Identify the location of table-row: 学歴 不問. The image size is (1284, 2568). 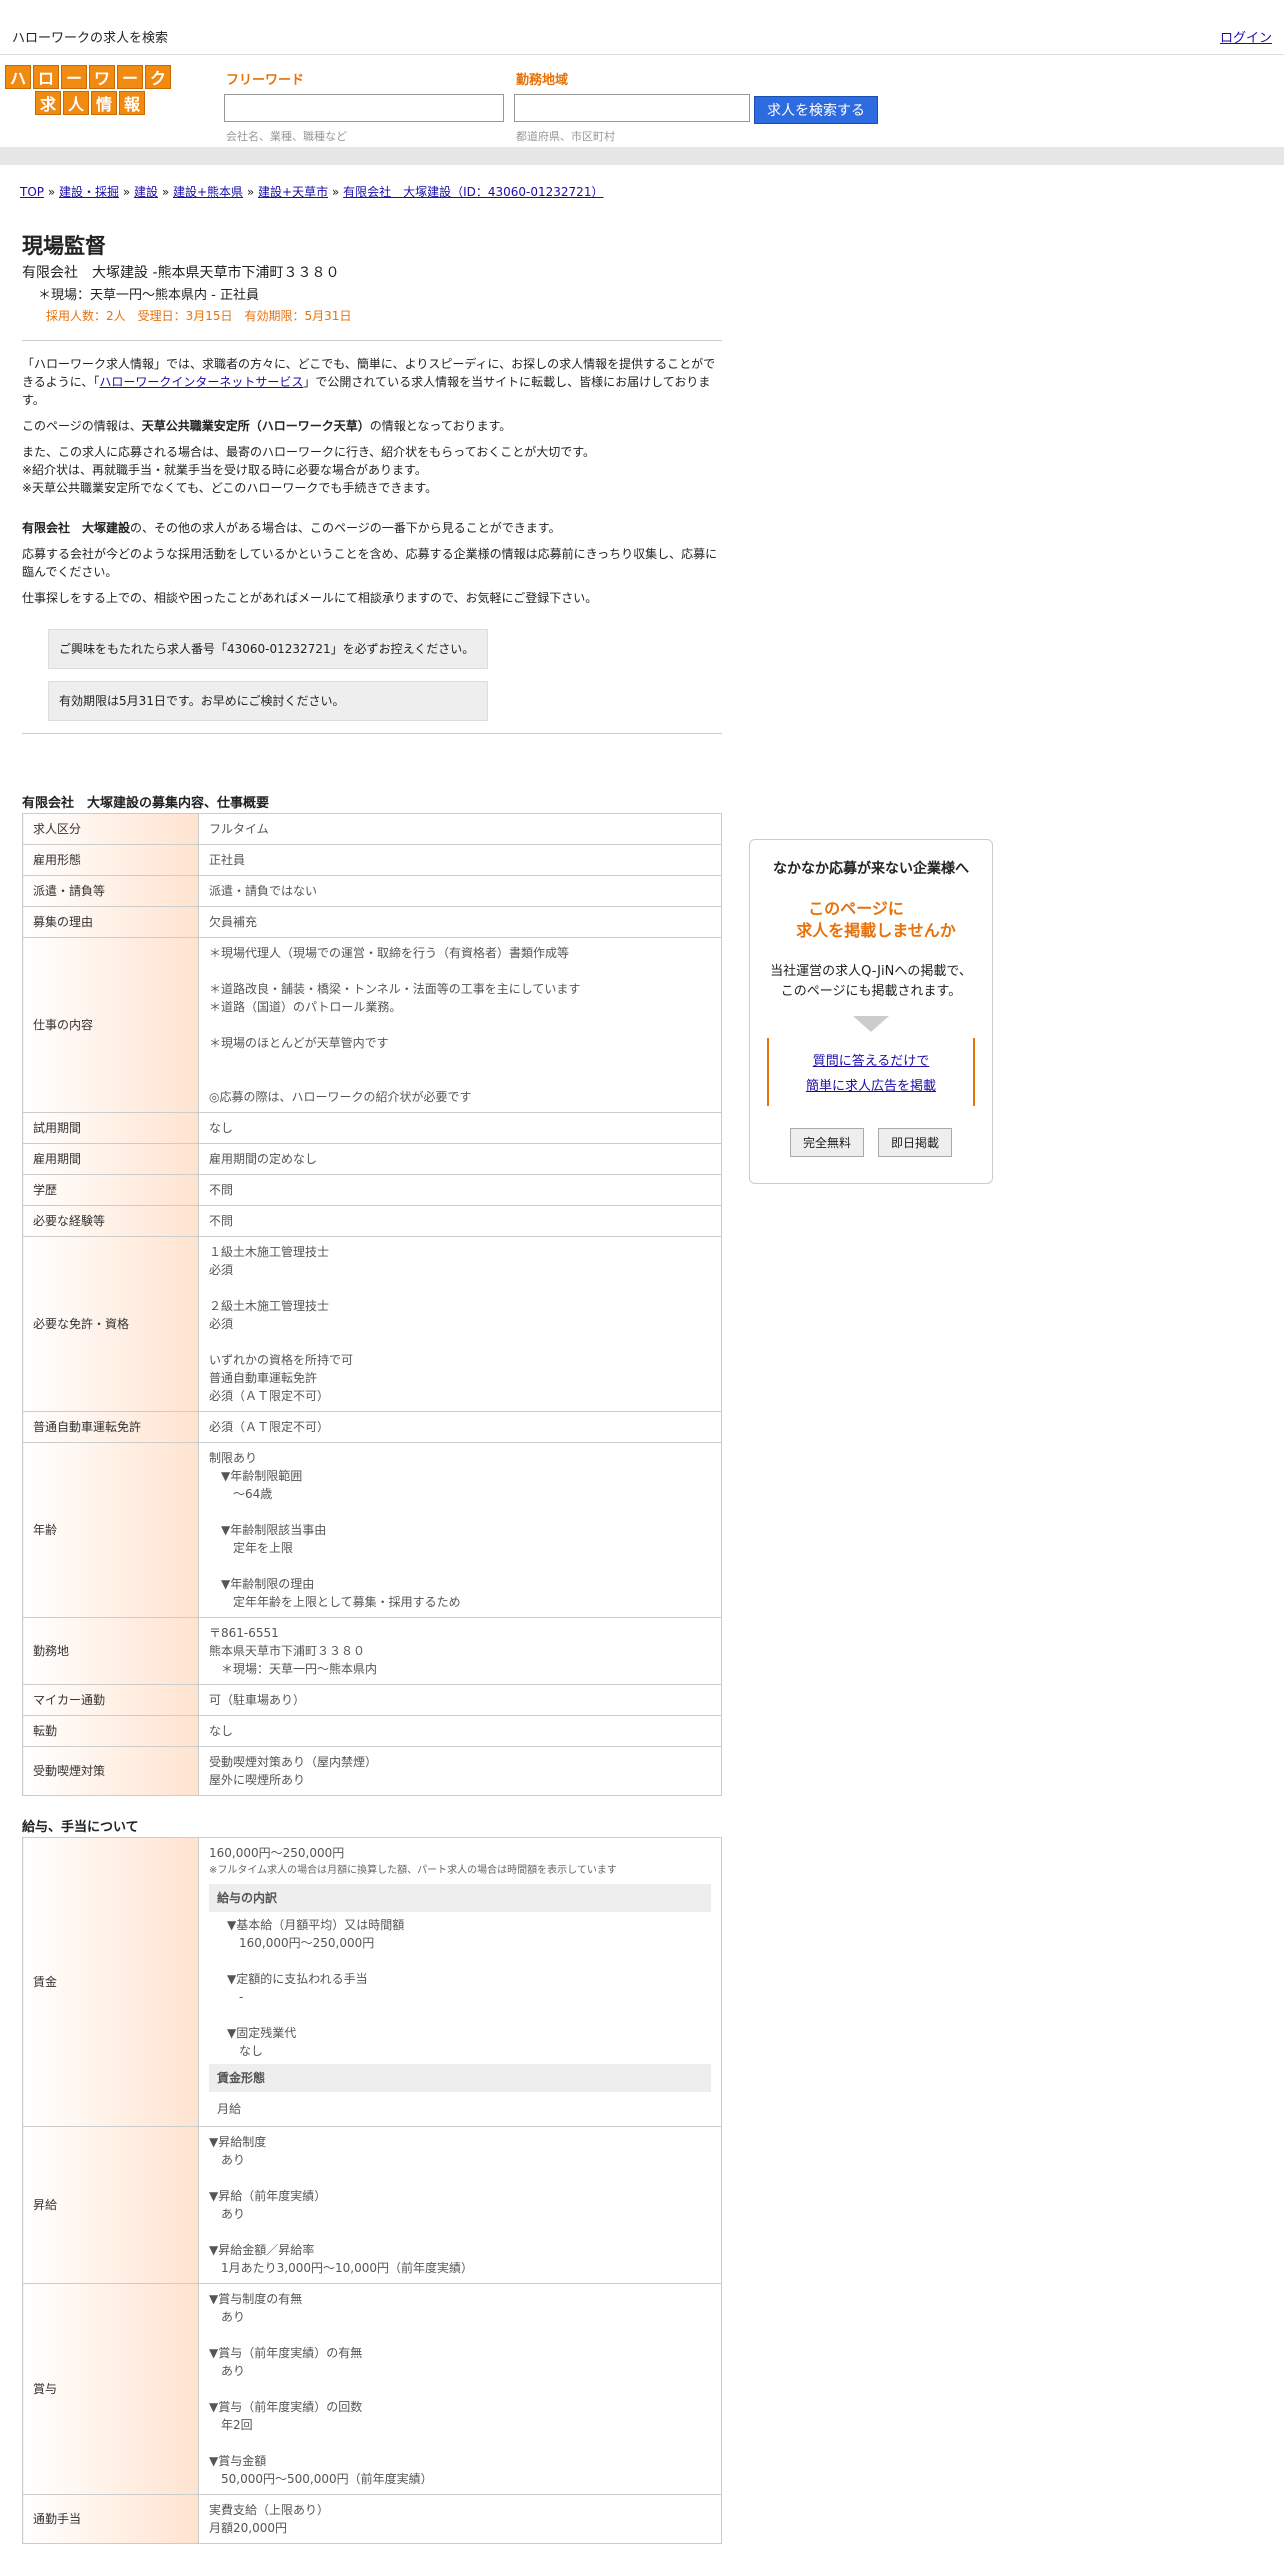
(372, 1190).